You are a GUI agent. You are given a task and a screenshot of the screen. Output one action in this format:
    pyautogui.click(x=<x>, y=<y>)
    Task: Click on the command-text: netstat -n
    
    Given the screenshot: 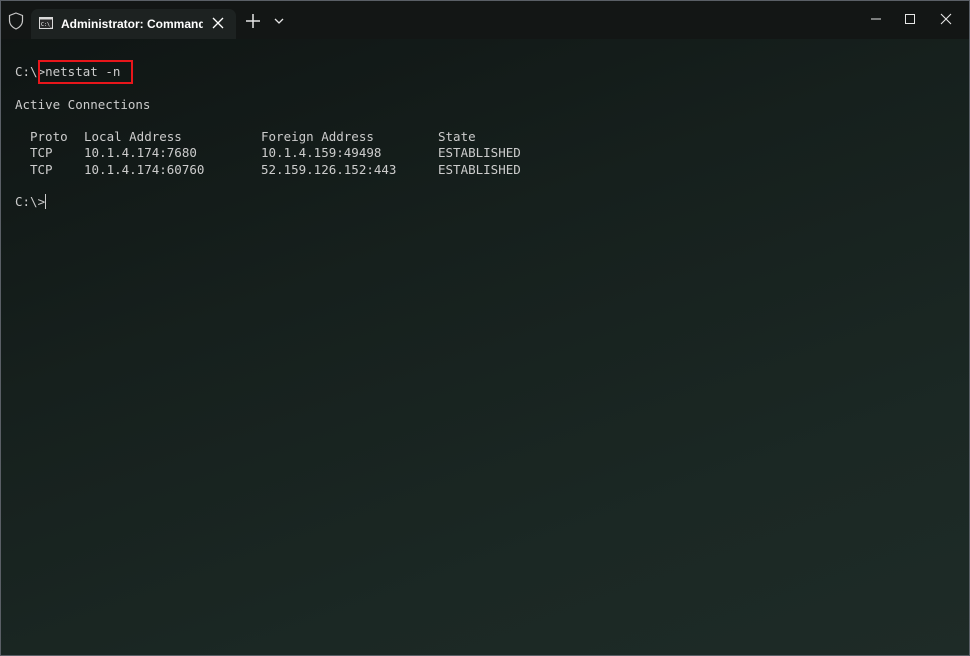 What is the action you would take?
    pyautogui.click(x=83, y=71)
    